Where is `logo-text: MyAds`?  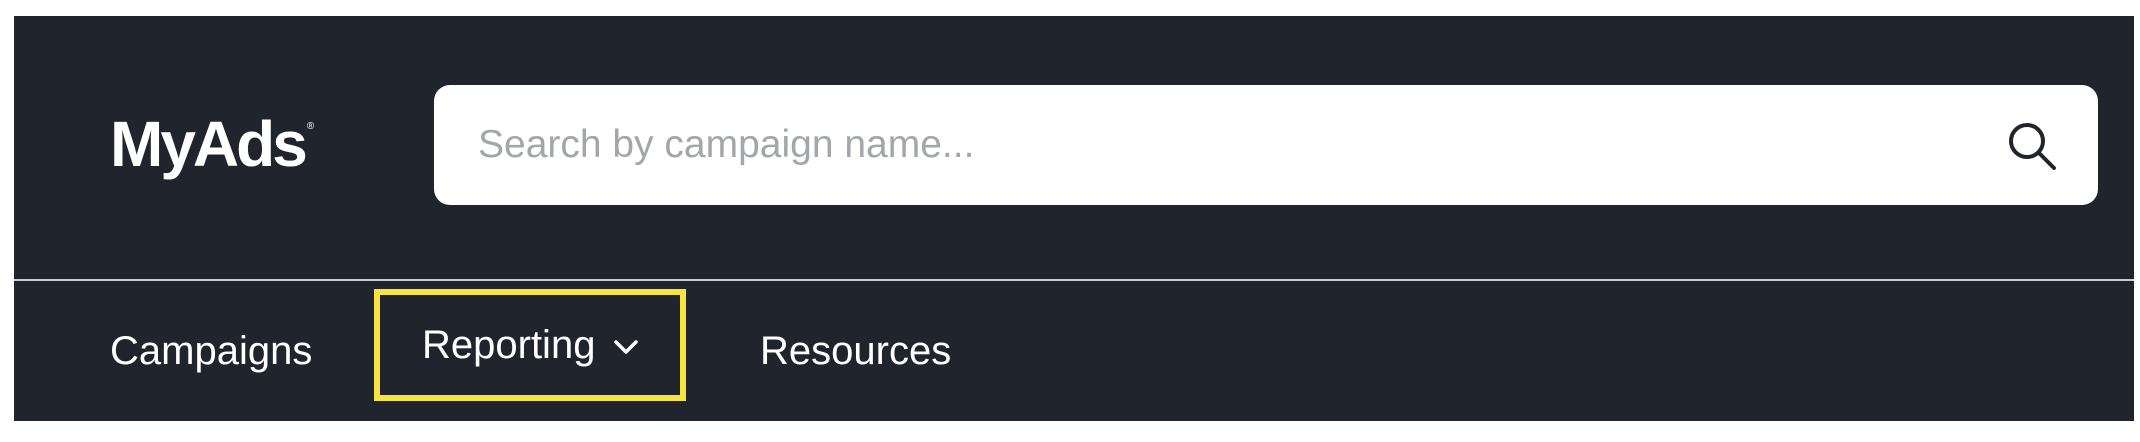 logo-text: MyAds is located at coordinates (209, 144).